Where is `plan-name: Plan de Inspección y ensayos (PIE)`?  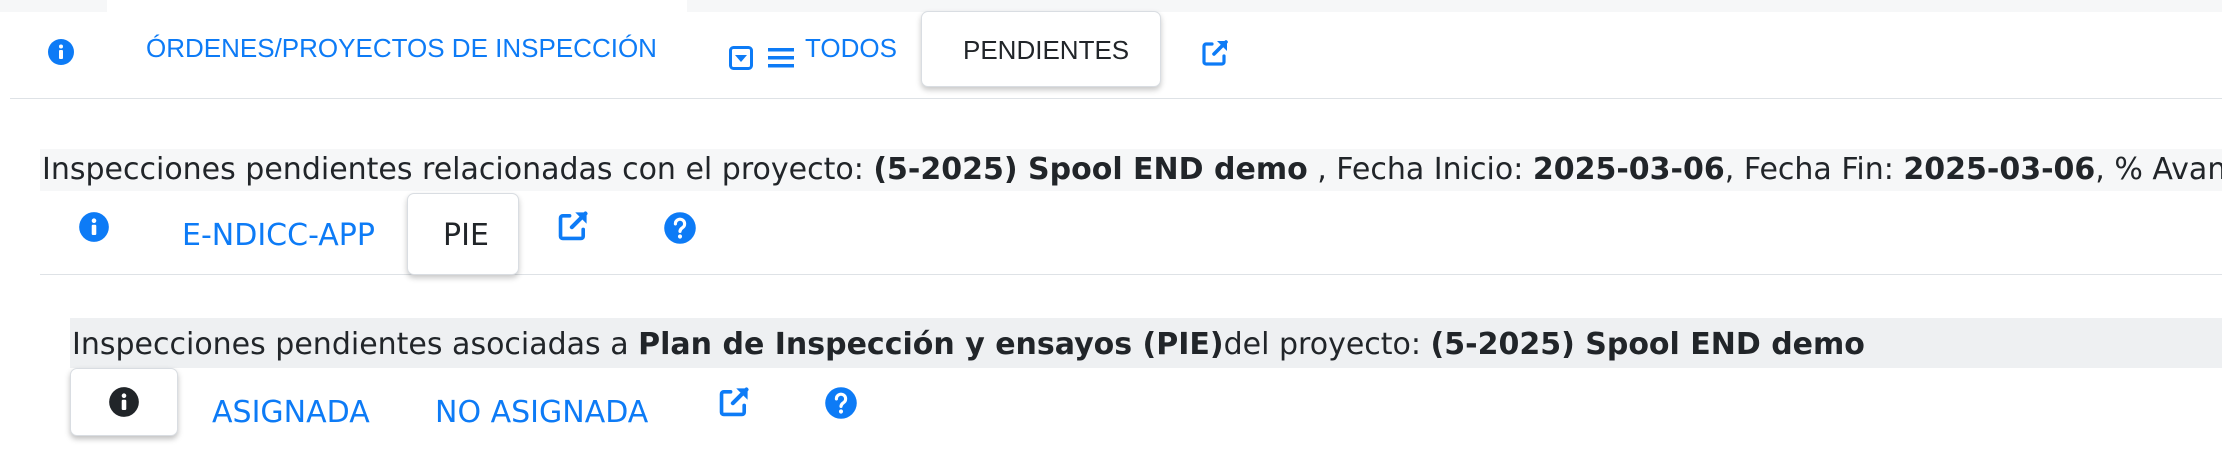 plan-name: Plan de Inspección y ensayos (PIE) is located at coordinates (931, 344).